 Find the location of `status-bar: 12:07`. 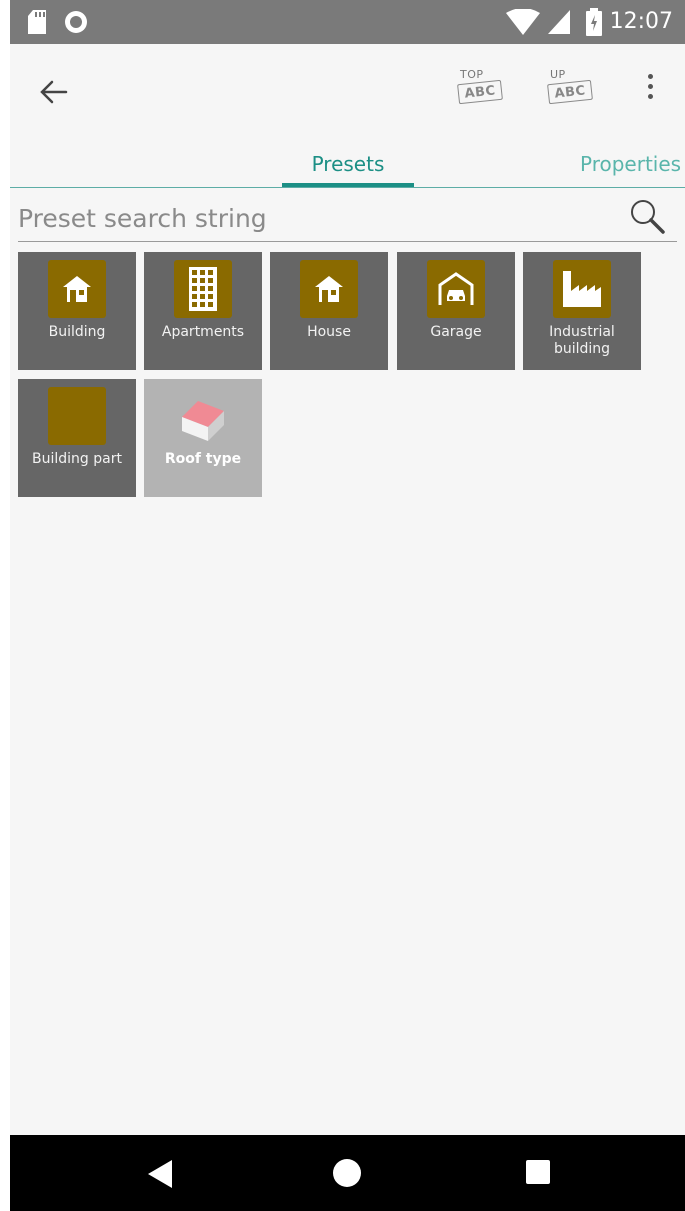

status-bar: 12:07 is located at coordinates (347, 22).